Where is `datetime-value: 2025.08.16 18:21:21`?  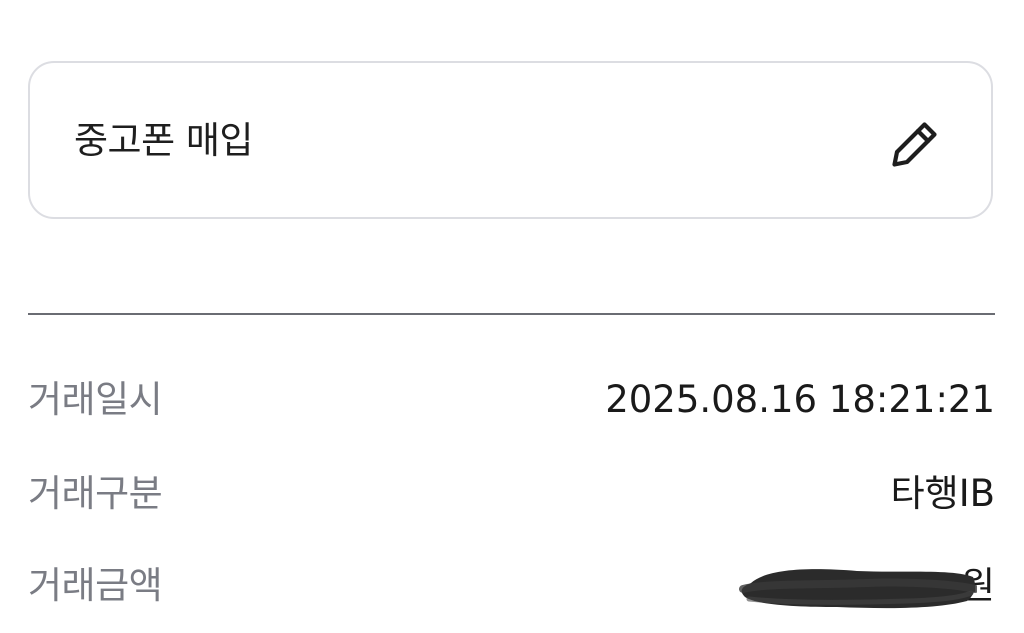 datetime-value: 2025.08.16 18:21:21 is located at coordinates (800, 399).